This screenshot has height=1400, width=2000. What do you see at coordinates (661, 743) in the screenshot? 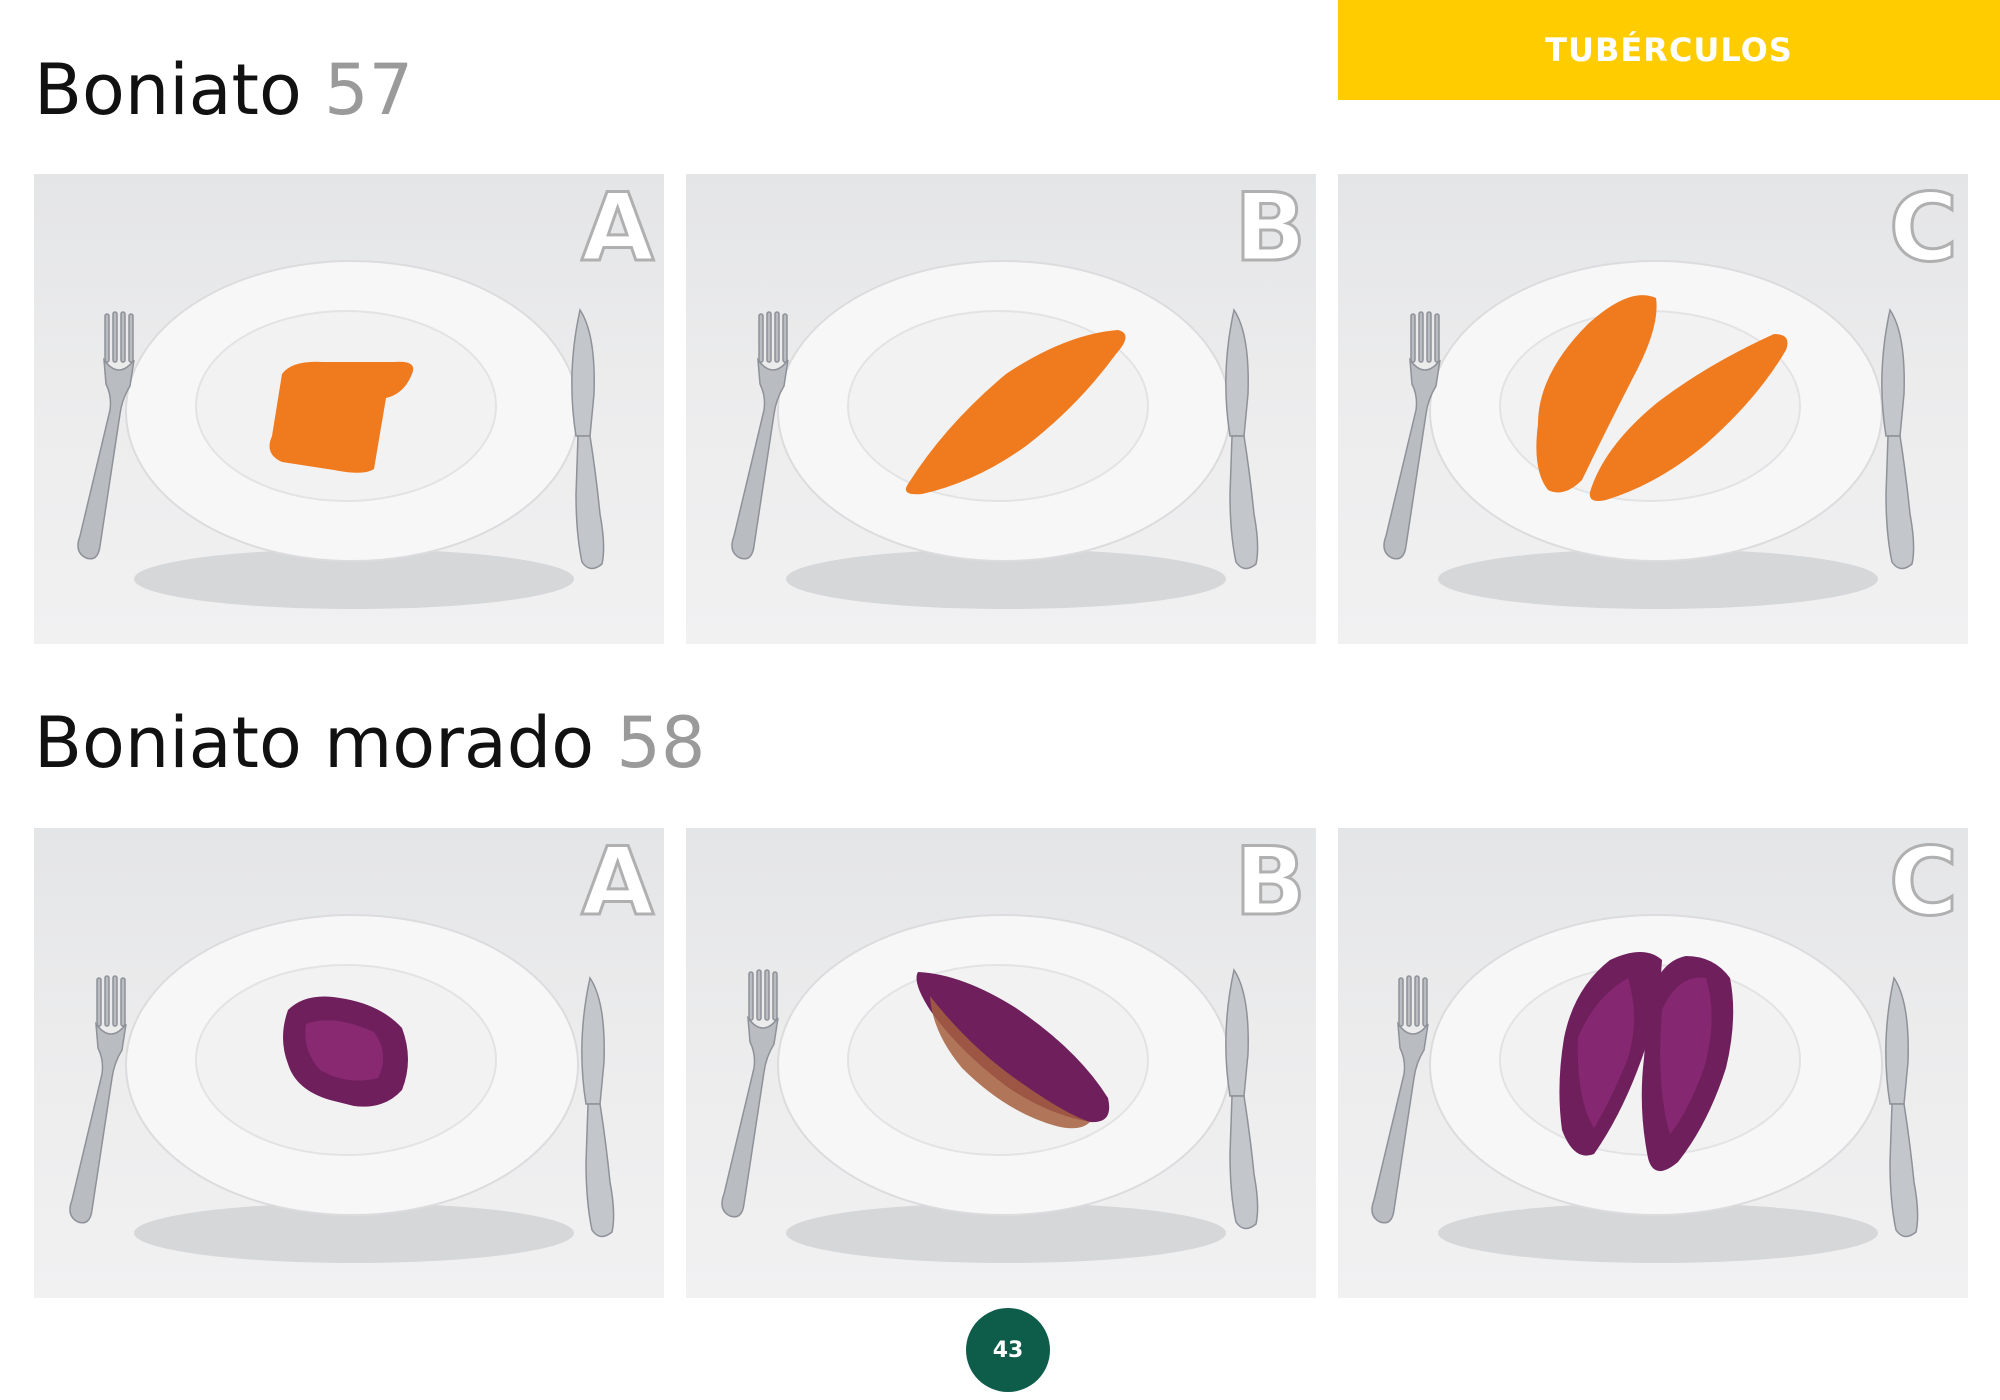
I see `section-number: 58` at bounding box center [661, 743].